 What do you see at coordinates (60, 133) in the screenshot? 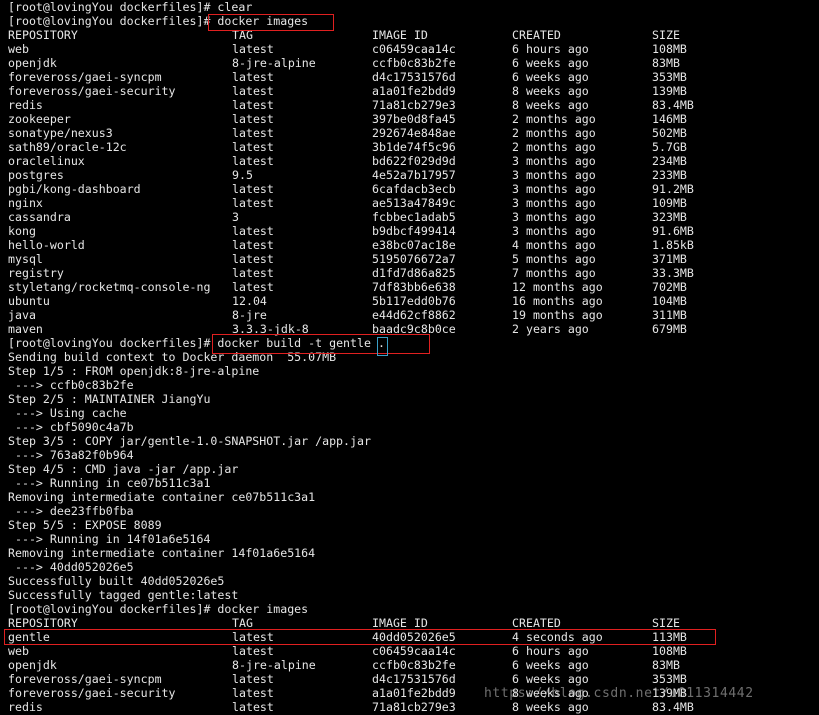
I see `cell-repository: sonatype/nexus3` at bounding box center [60, 133].